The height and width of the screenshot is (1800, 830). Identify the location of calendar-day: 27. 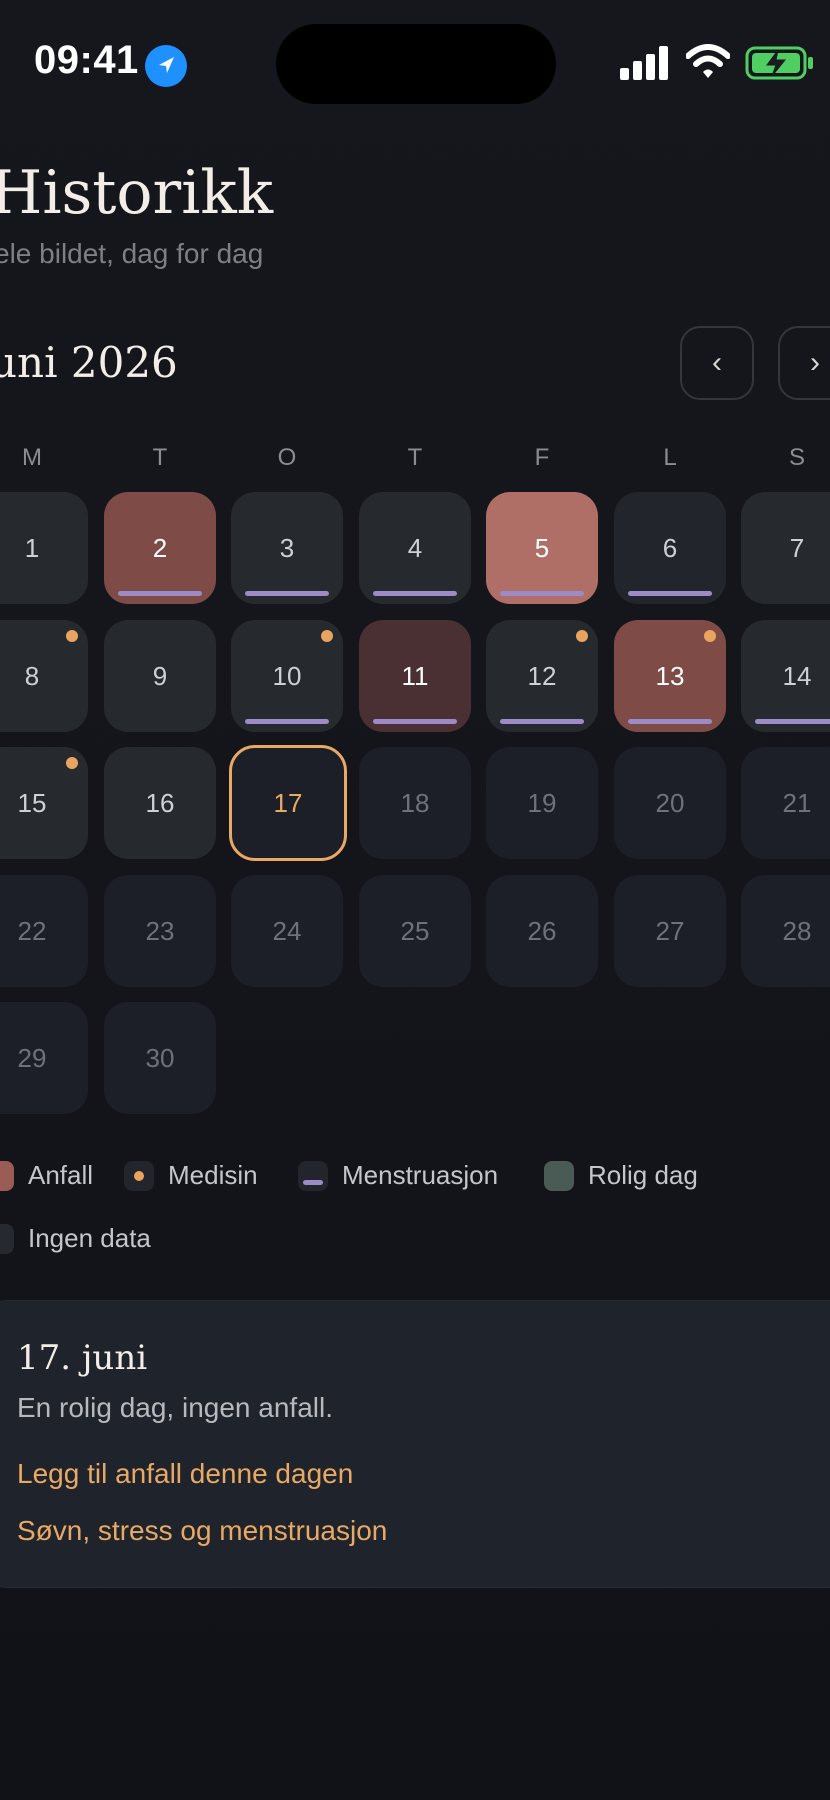
(670, 931).